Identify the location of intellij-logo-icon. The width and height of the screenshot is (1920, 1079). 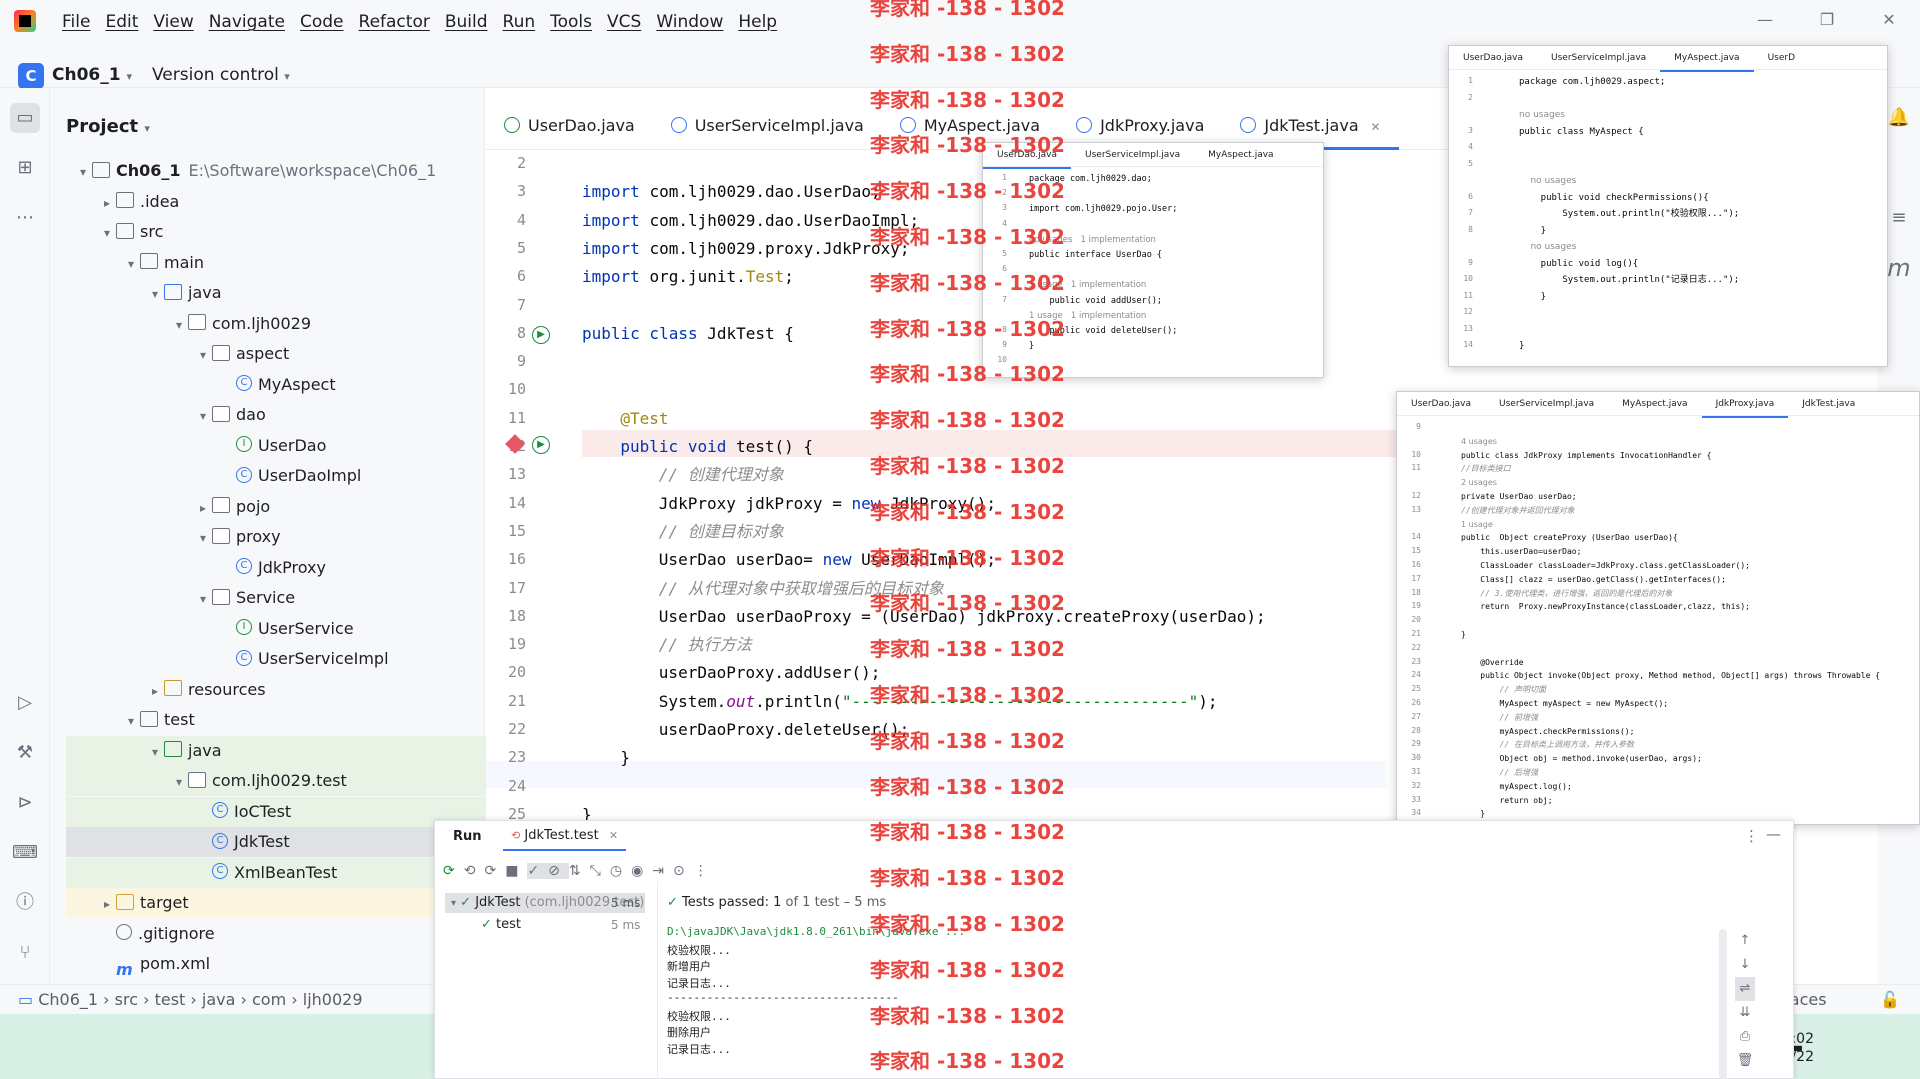
(25, 21).